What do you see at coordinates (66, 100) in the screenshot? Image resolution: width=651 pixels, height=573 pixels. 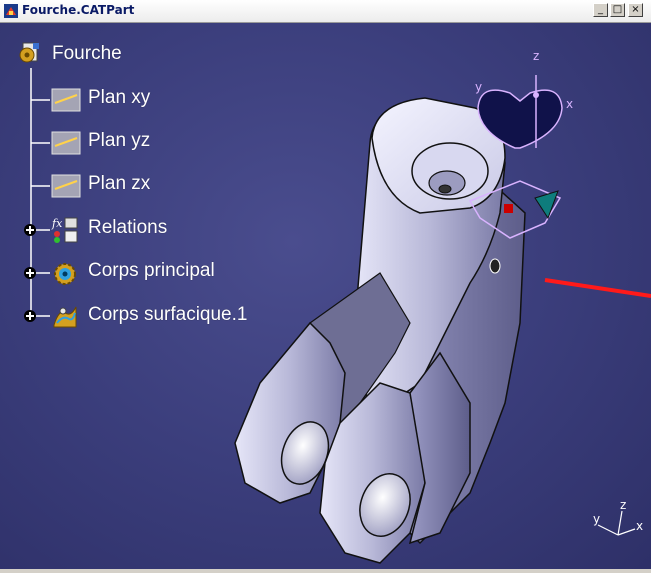 I see `plane-xy-icon` at bounding box center [66, 100].